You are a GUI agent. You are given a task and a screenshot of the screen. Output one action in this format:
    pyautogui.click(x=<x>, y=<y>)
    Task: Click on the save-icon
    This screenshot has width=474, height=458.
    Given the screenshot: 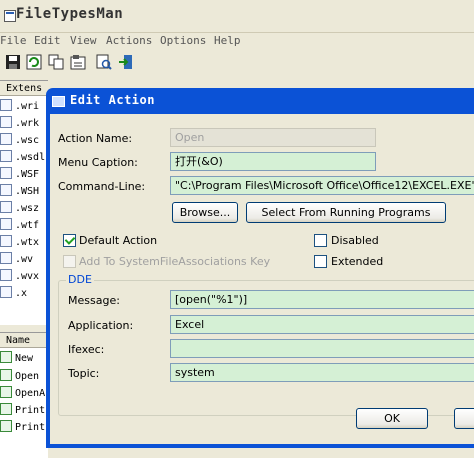 What is the action you would take?
    pyautogui.click(x=13, y=62)
    